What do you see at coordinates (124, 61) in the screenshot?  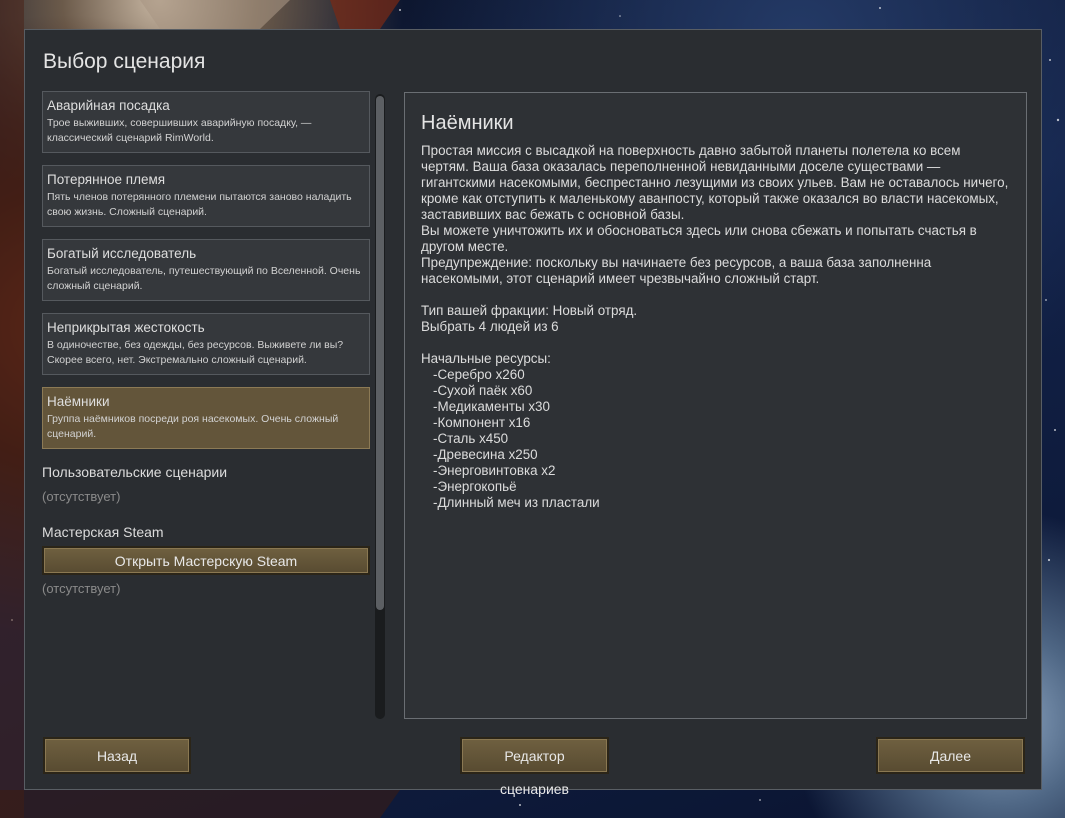 I see `dialog-title: Выбор сценария` at bounding box center [124, 61].